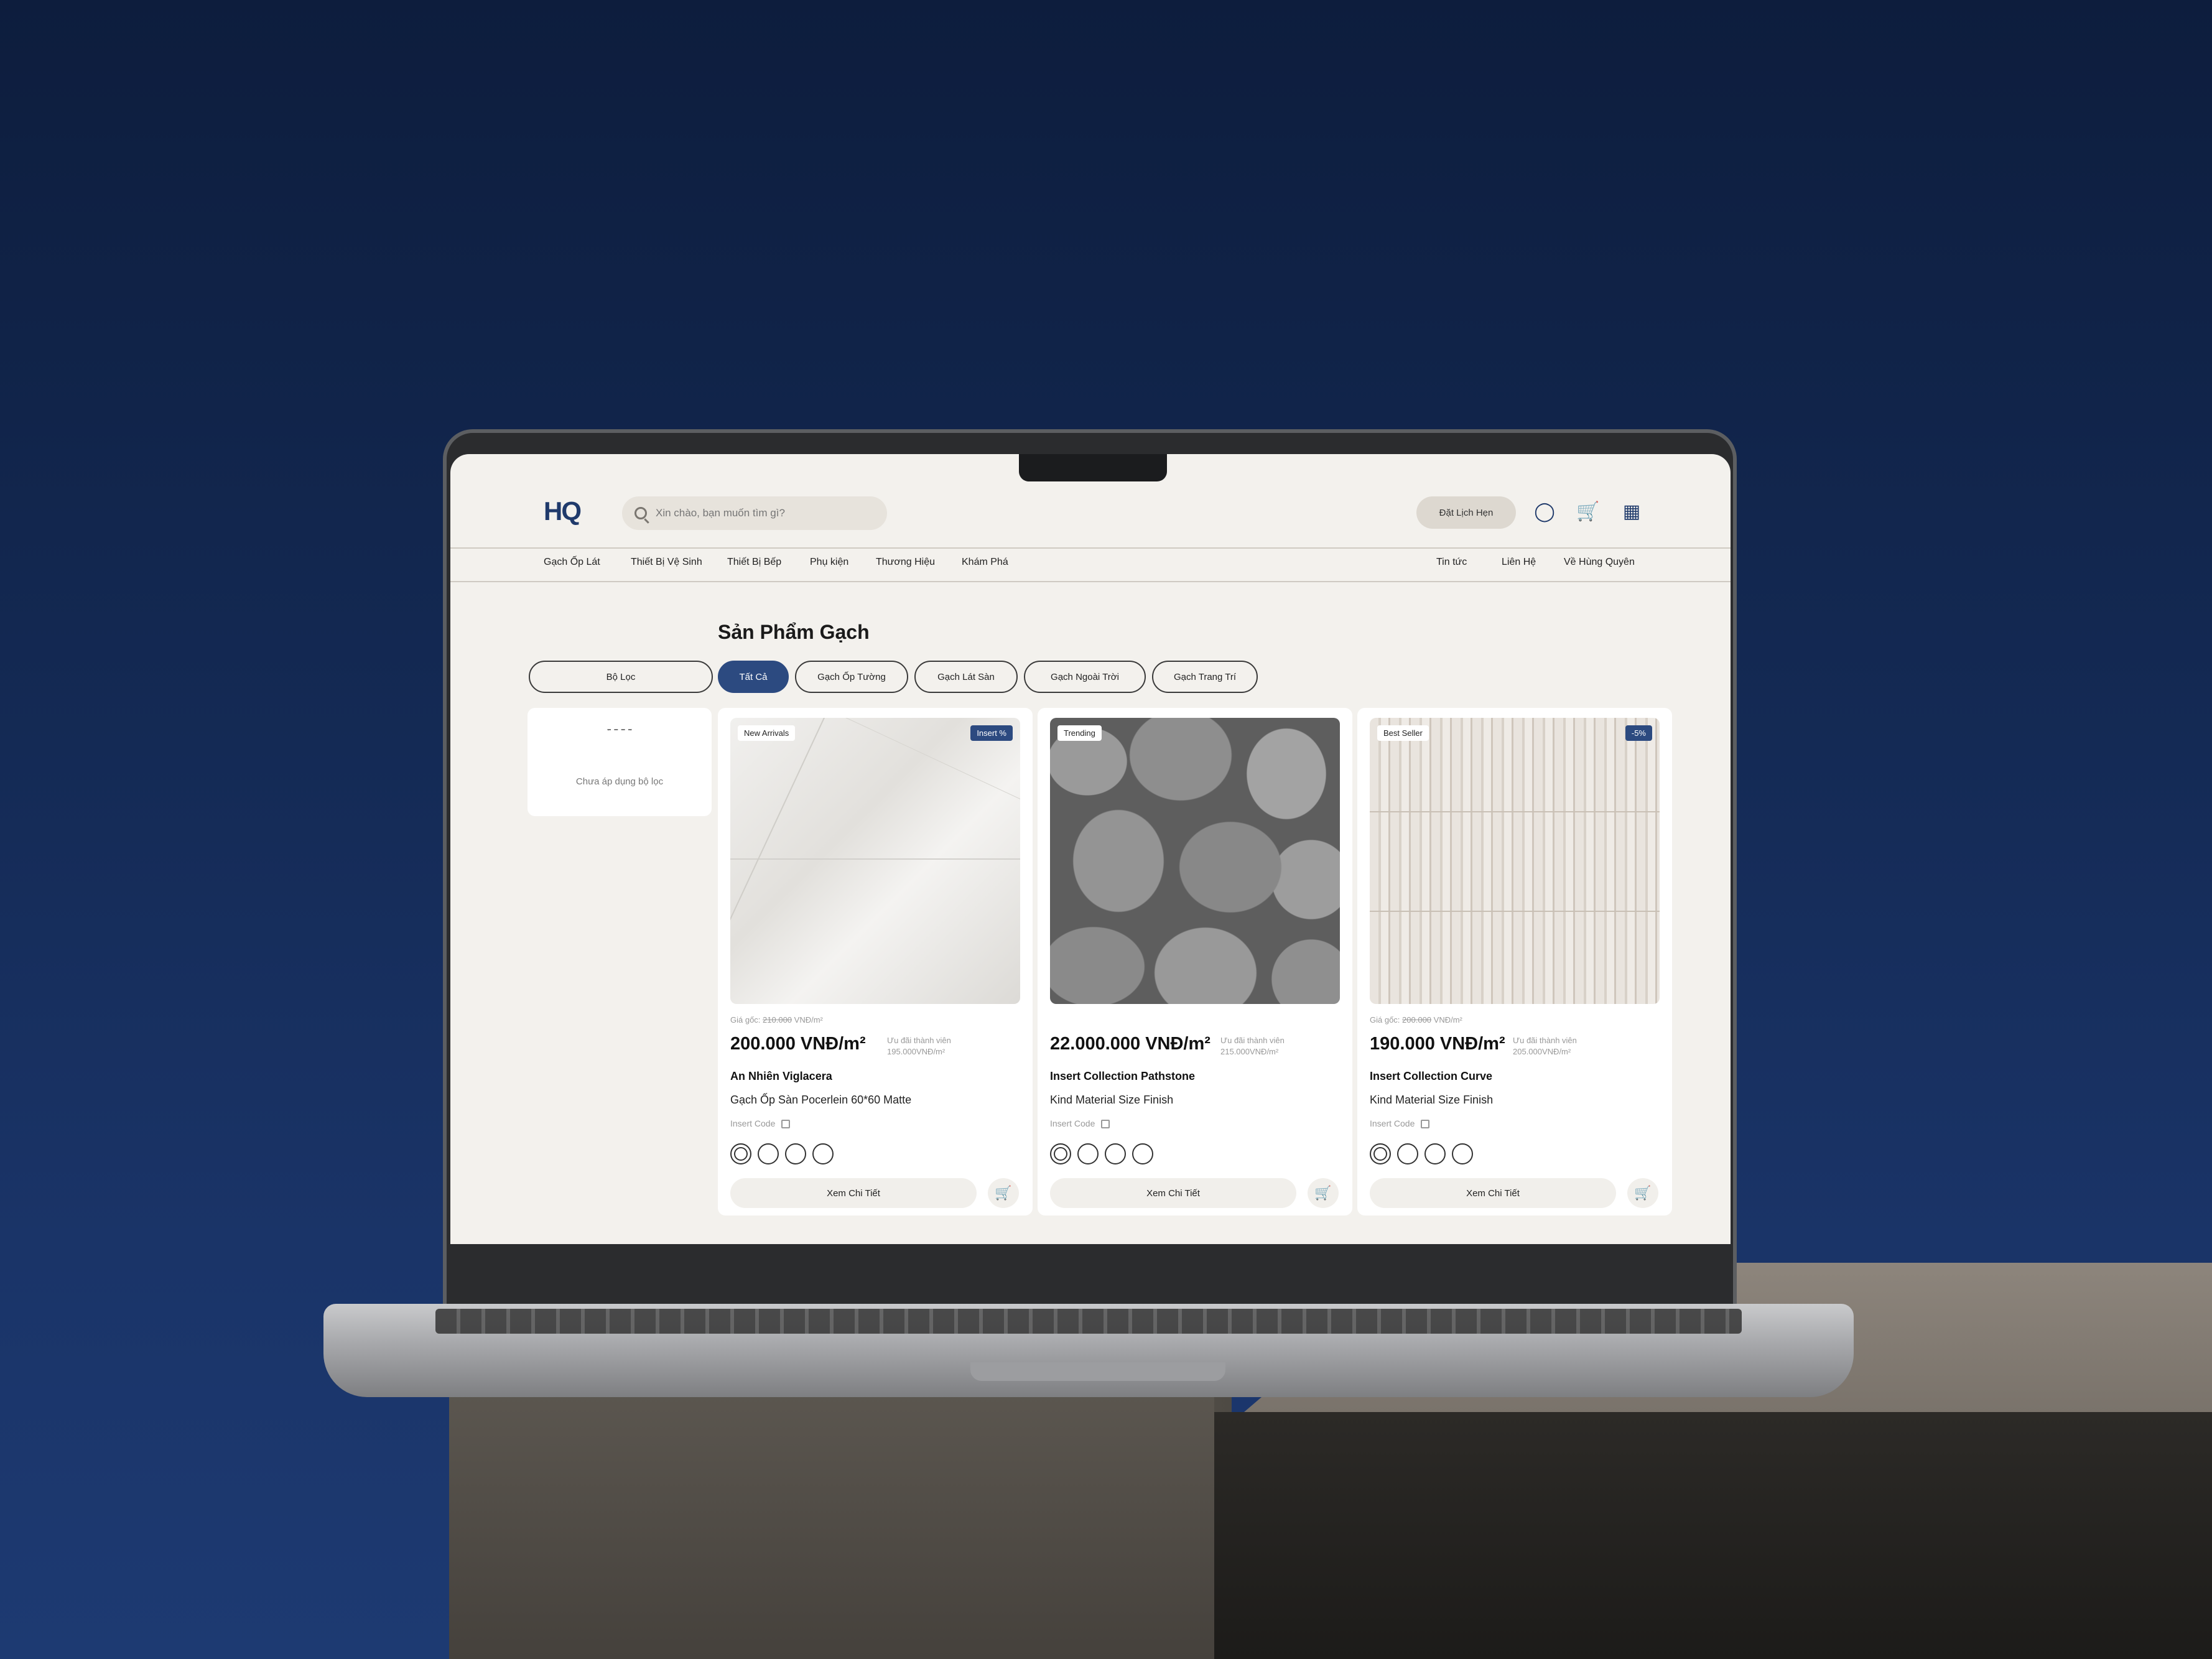  What do you see at coordinates (619, 762) in the screenshot?
I see `filter-panel: Chưa áp dụng bộ lọc` at bounding box center [619, 762].